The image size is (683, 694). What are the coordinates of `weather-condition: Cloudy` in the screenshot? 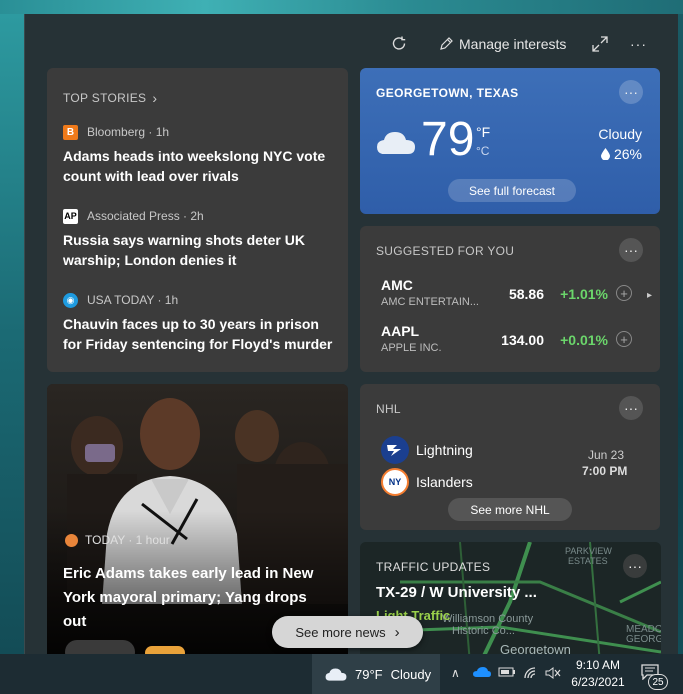 It's located at (620, 134).